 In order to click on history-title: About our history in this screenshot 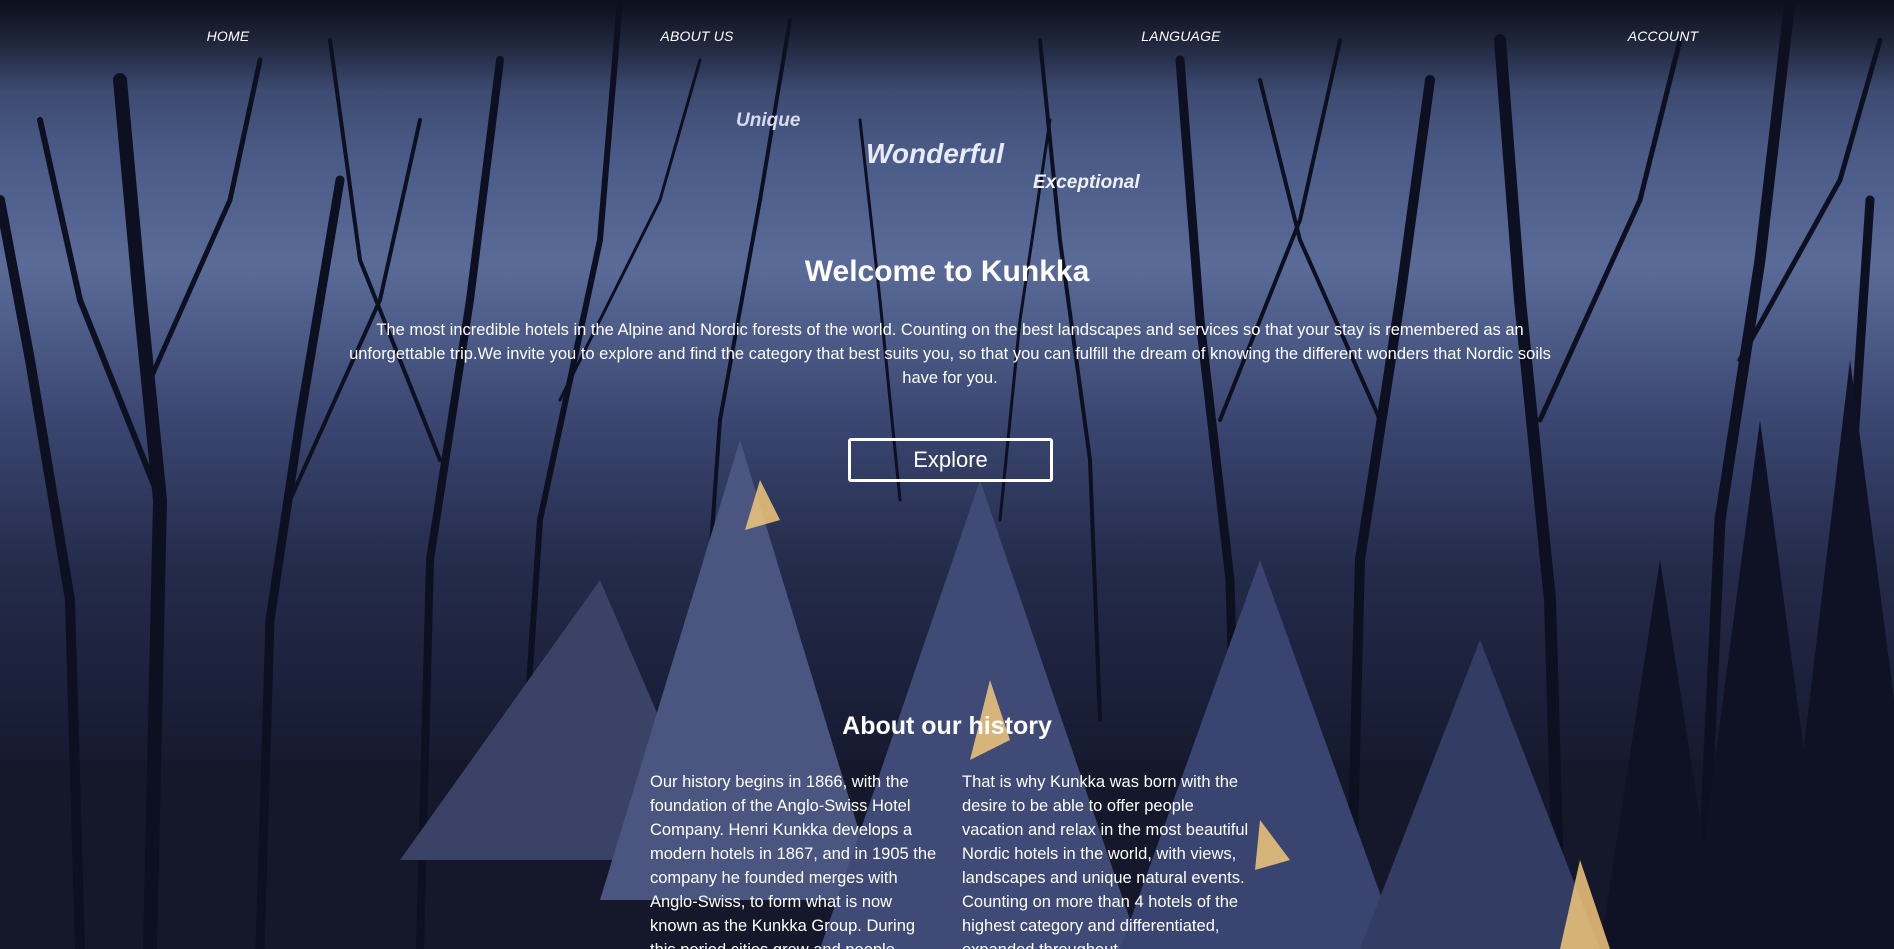, I will do `click(947, 726)`.